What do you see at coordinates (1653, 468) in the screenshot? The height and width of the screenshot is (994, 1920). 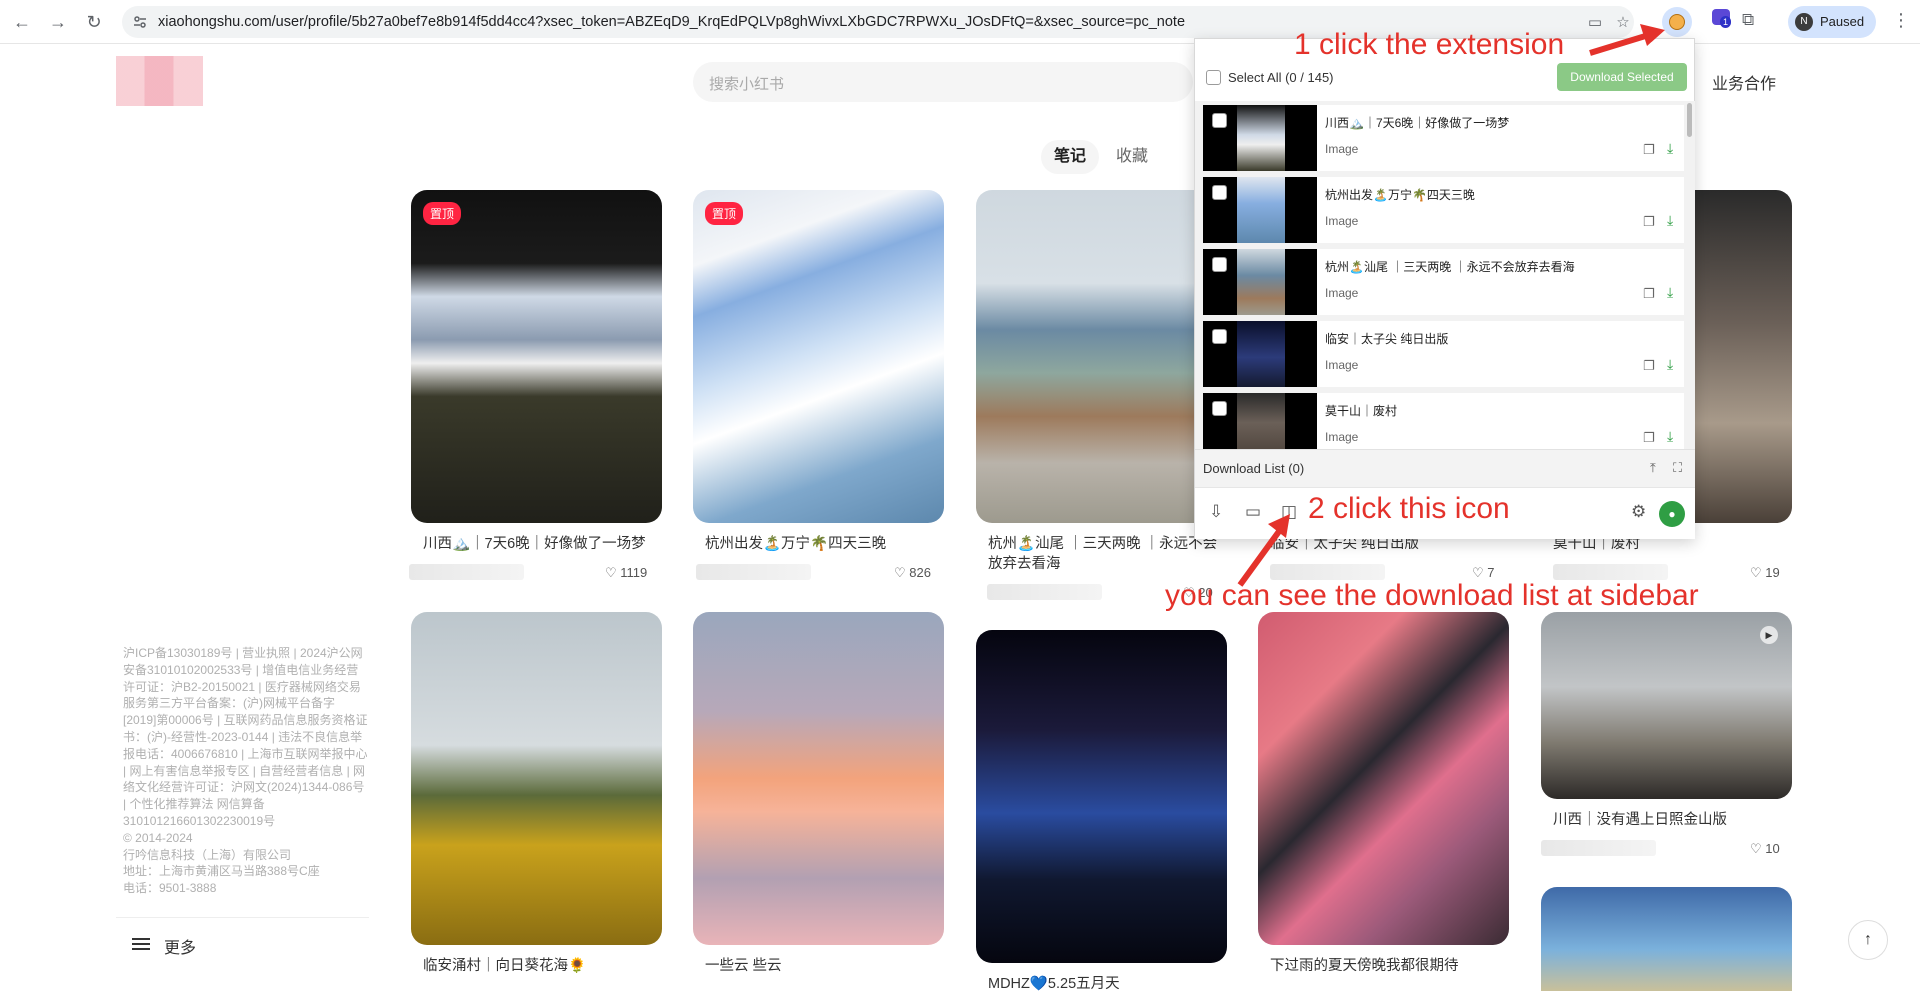 I see `collapse-up-icon: ⤒` at bounding box center [1653, 468].